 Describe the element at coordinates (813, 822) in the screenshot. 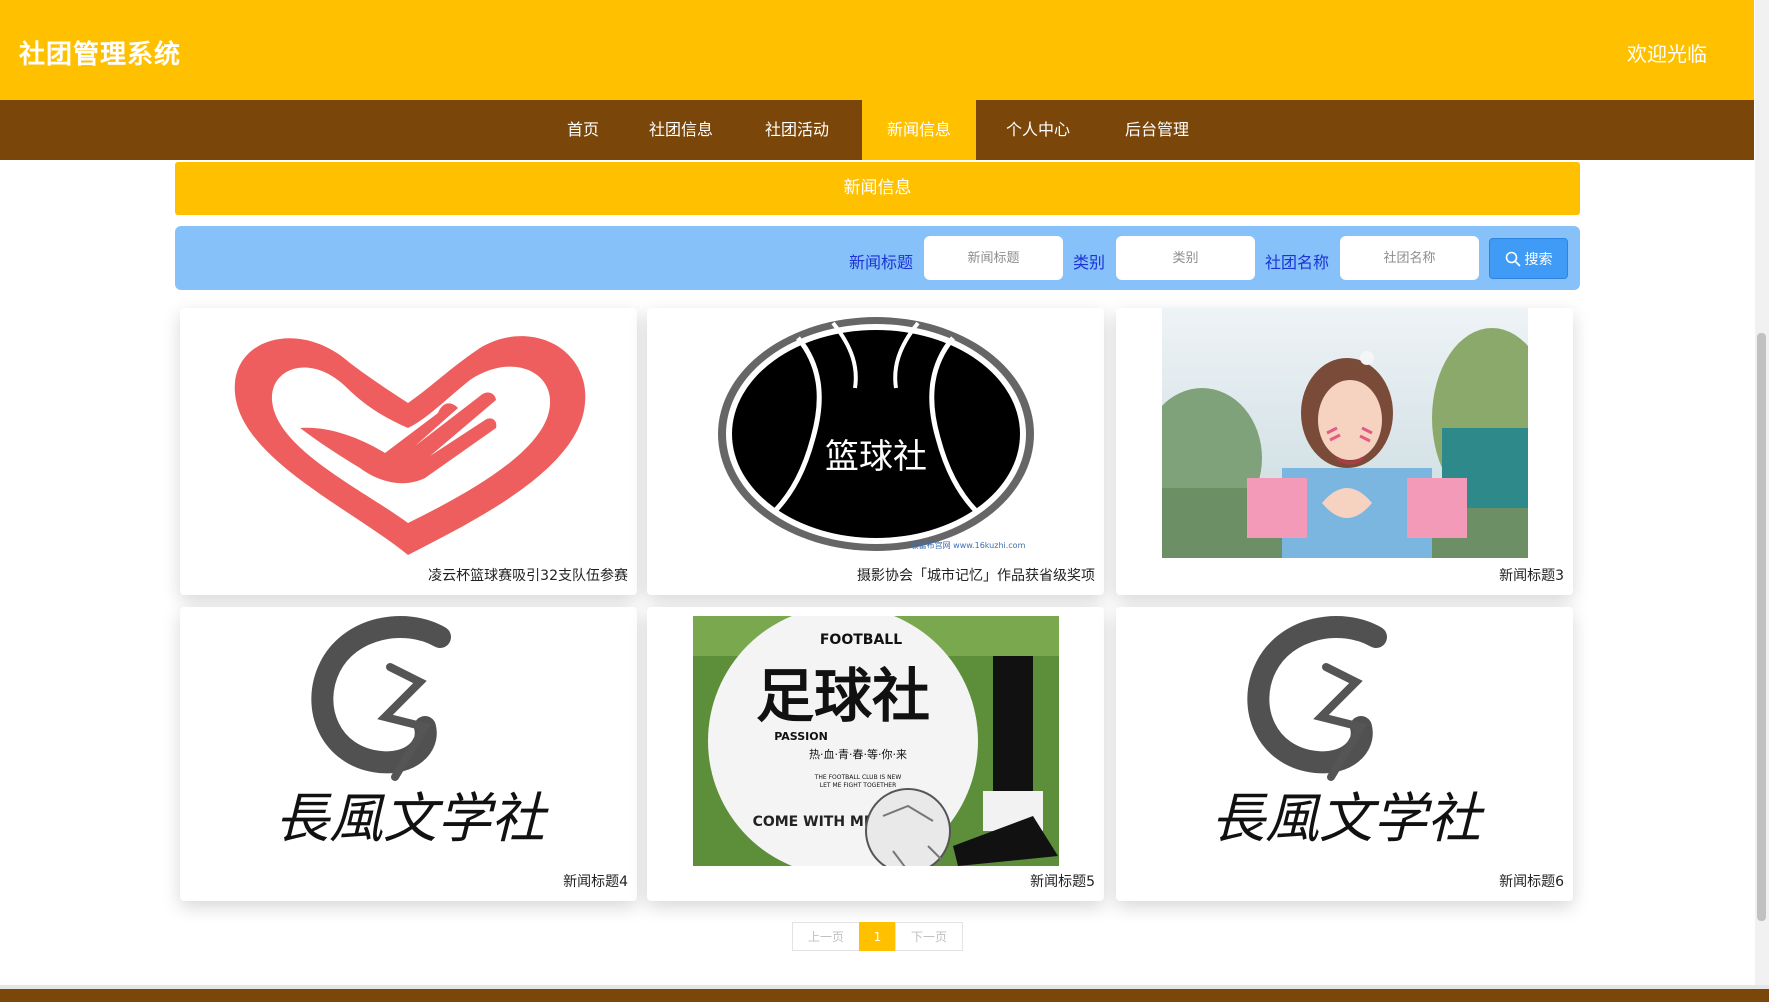

I see `svg-text: COME WITH ME` at that location.